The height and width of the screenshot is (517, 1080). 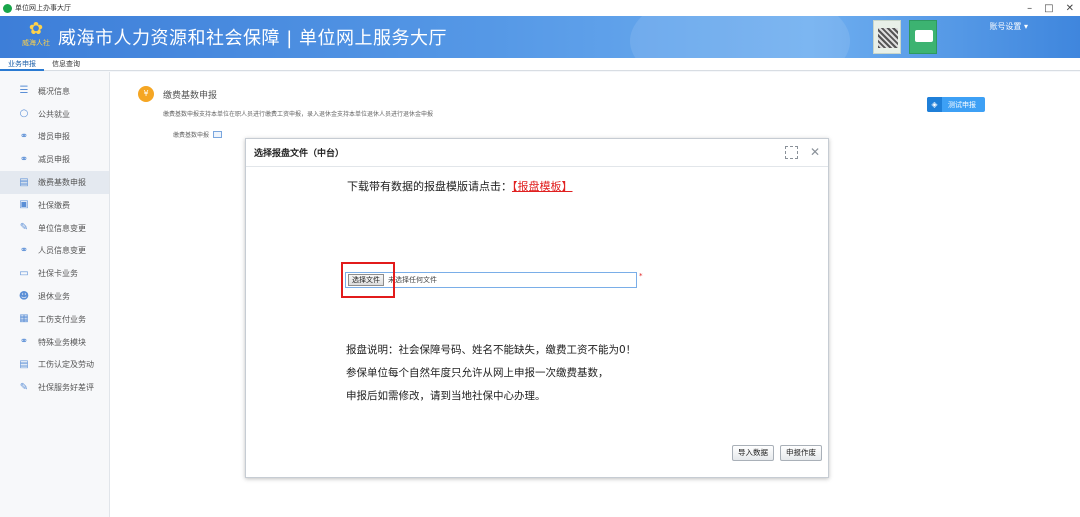 What do you see at coordinates (802, 152) in the screenshot?
I see `dialog-controls: ✕` at bounding box center [802, 152].